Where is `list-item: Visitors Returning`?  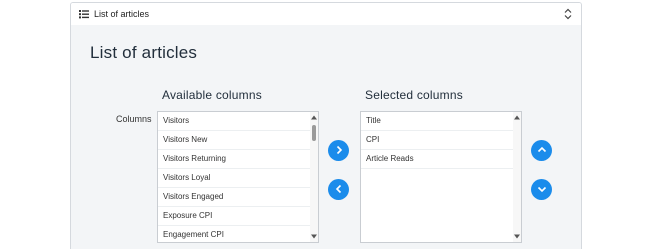
list-item: Visitors Returning is located at coordinates (234, 159).